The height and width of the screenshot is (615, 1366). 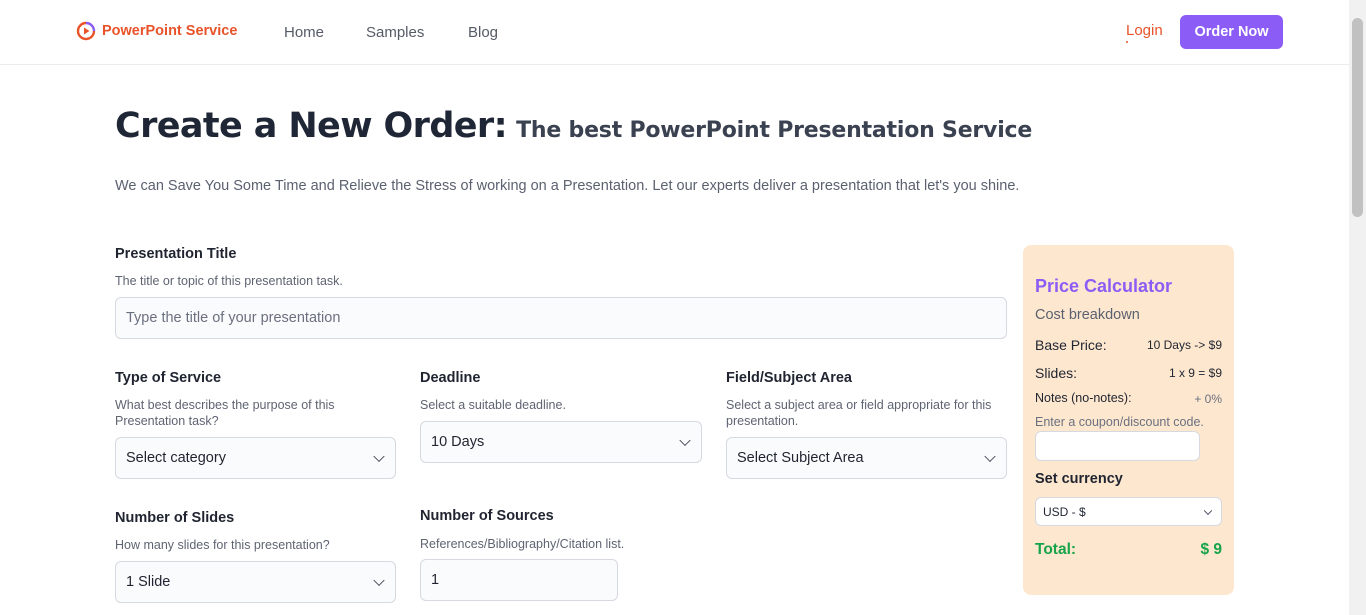 What do you see at coordinates (255, 458) in the screenshot?
I see `service-type-select: Select category` at bounding box center [255, 458].